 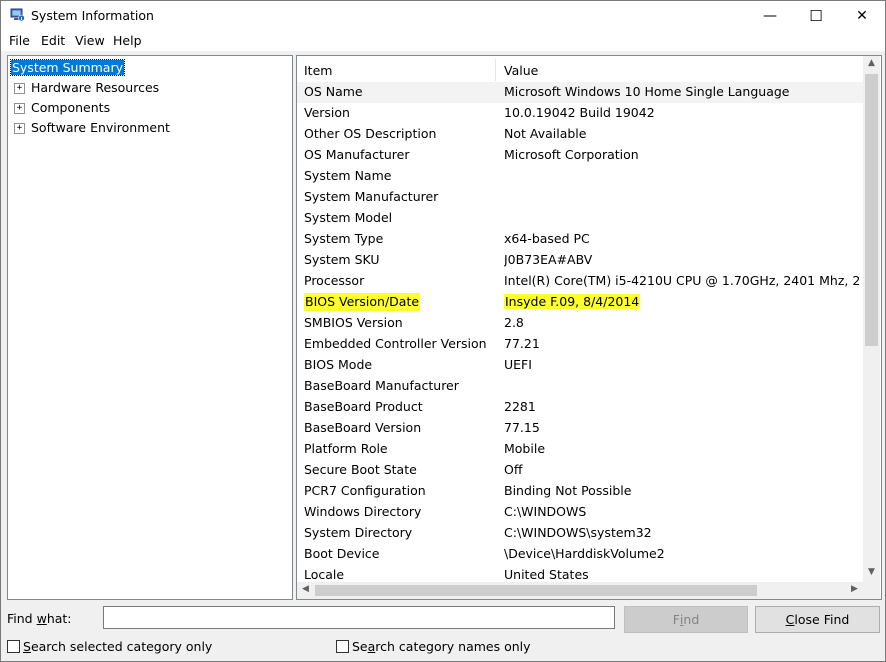 I want to click on row-value: Not Available, so click(x=545, y=133).